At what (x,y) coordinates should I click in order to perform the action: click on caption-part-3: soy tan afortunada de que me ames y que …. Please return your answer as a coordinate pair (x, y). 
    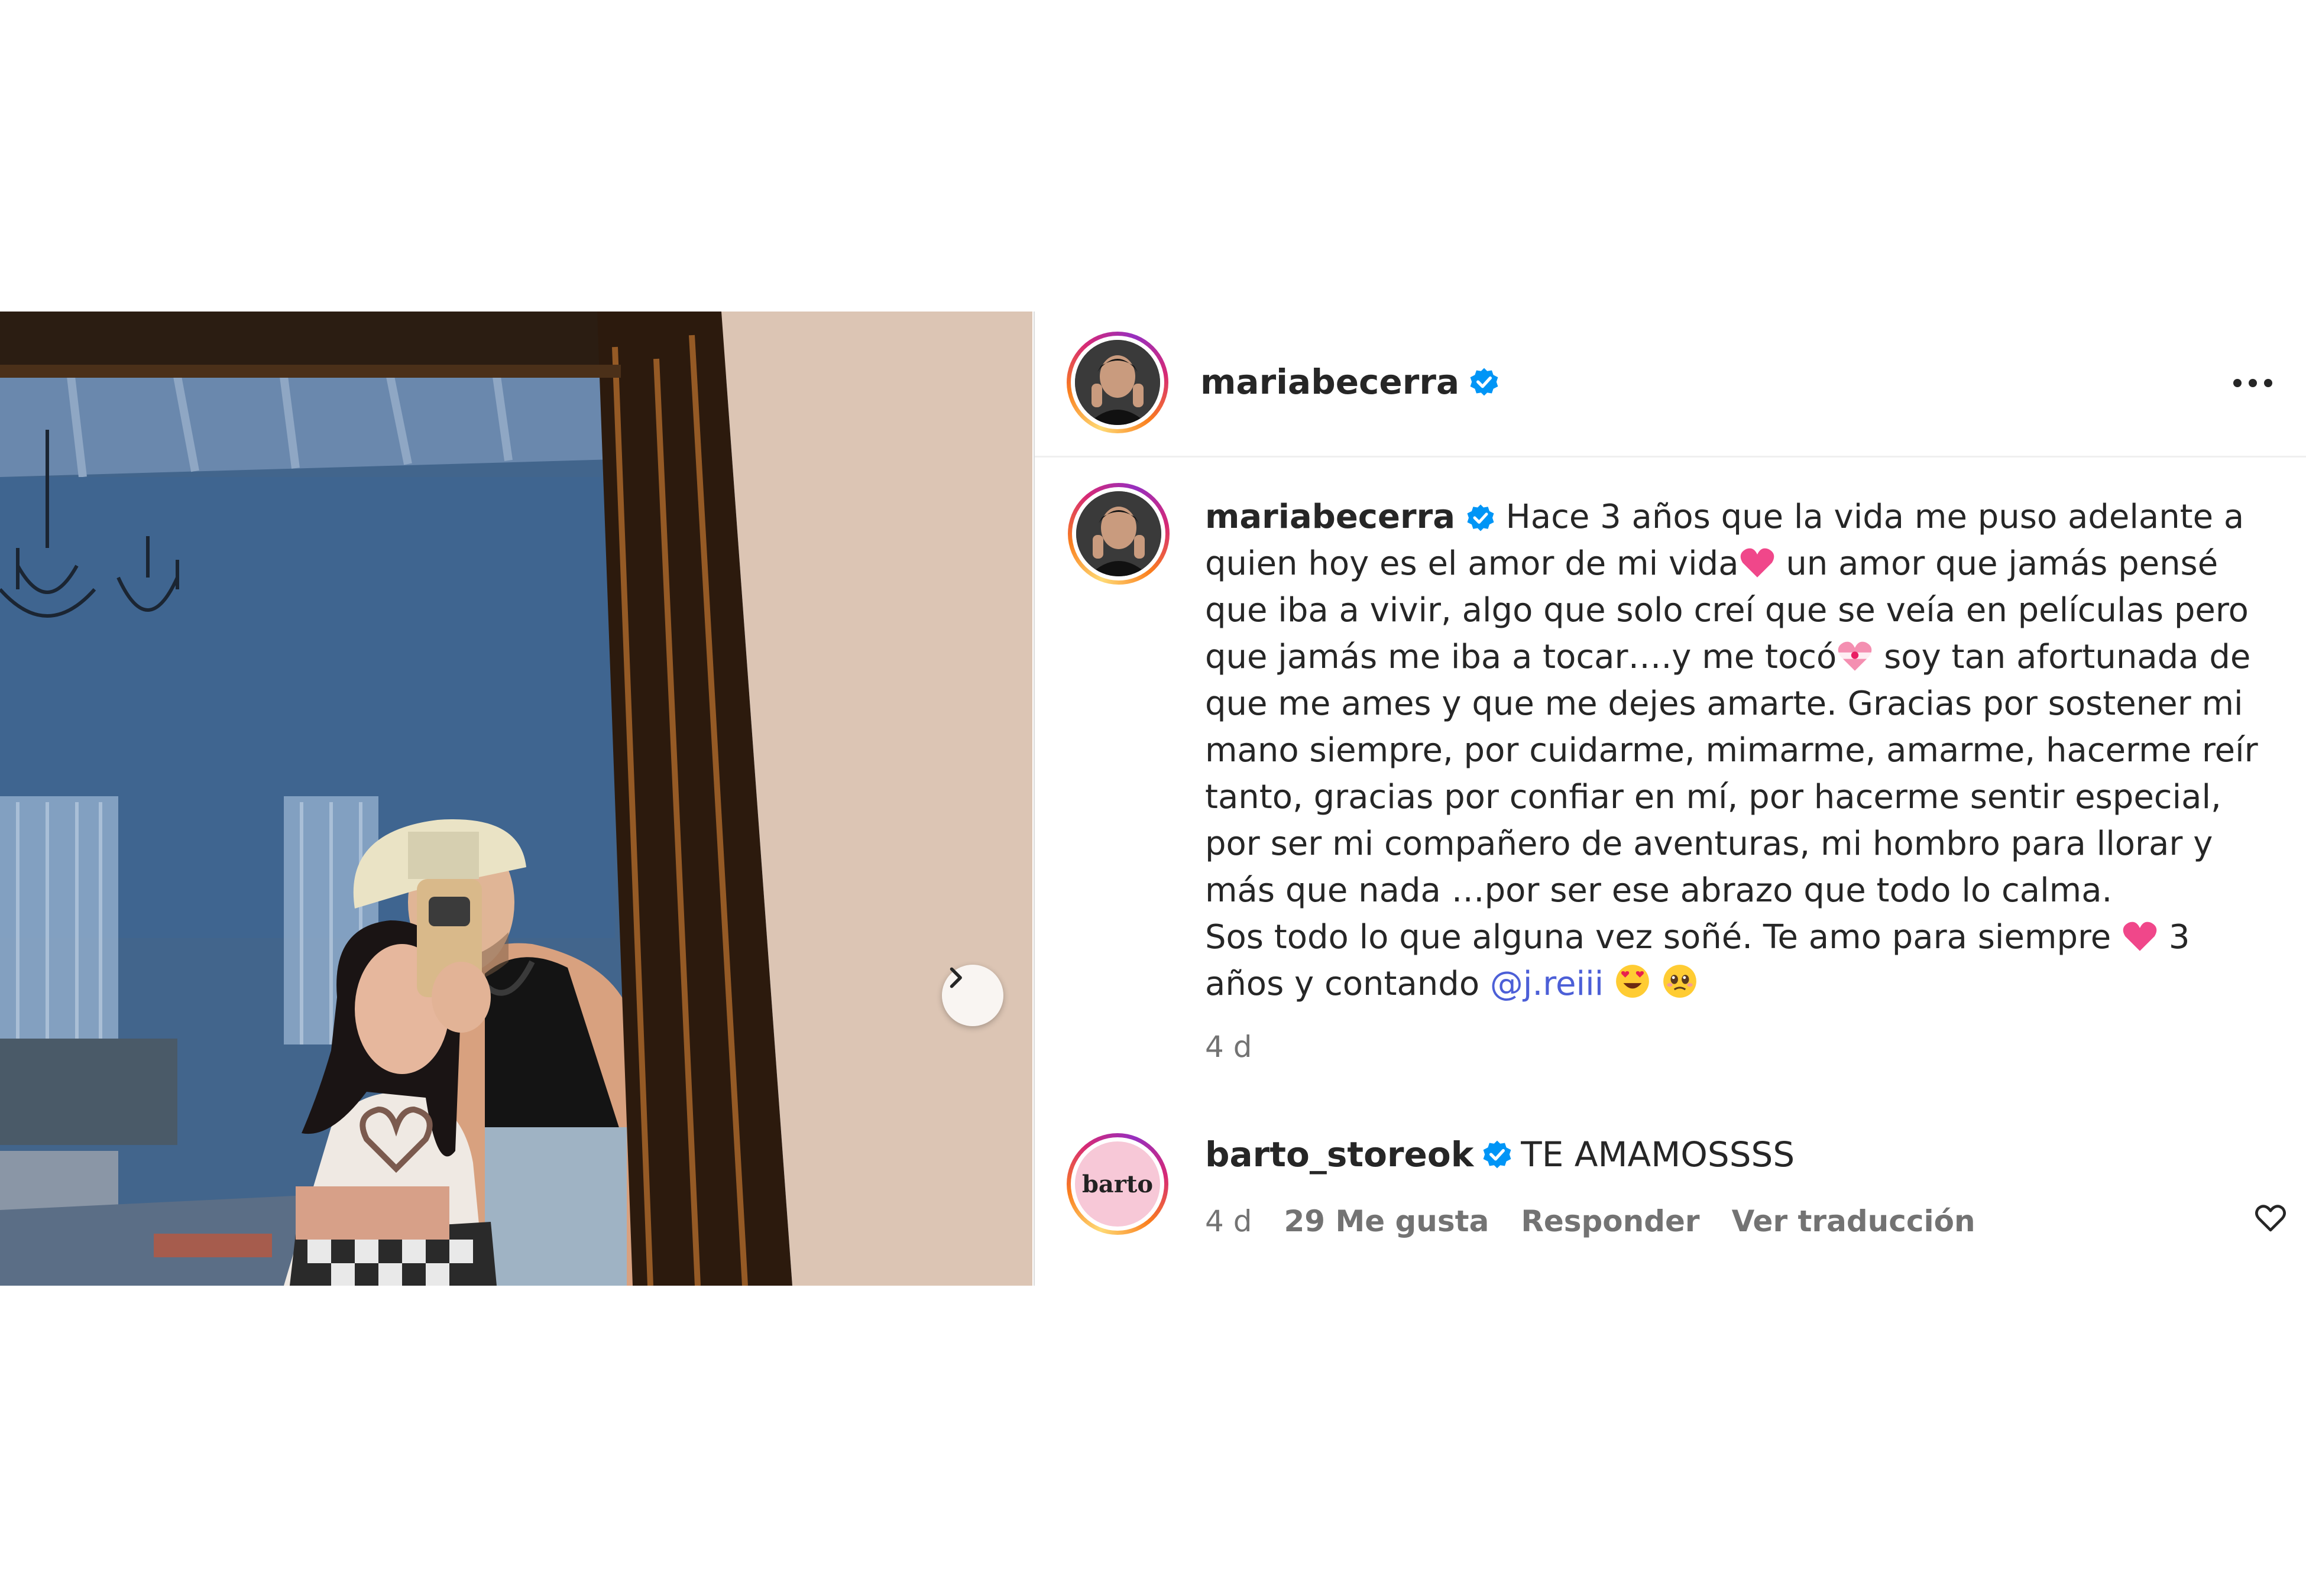
    Looking at the image, I should click on (1731, 774).